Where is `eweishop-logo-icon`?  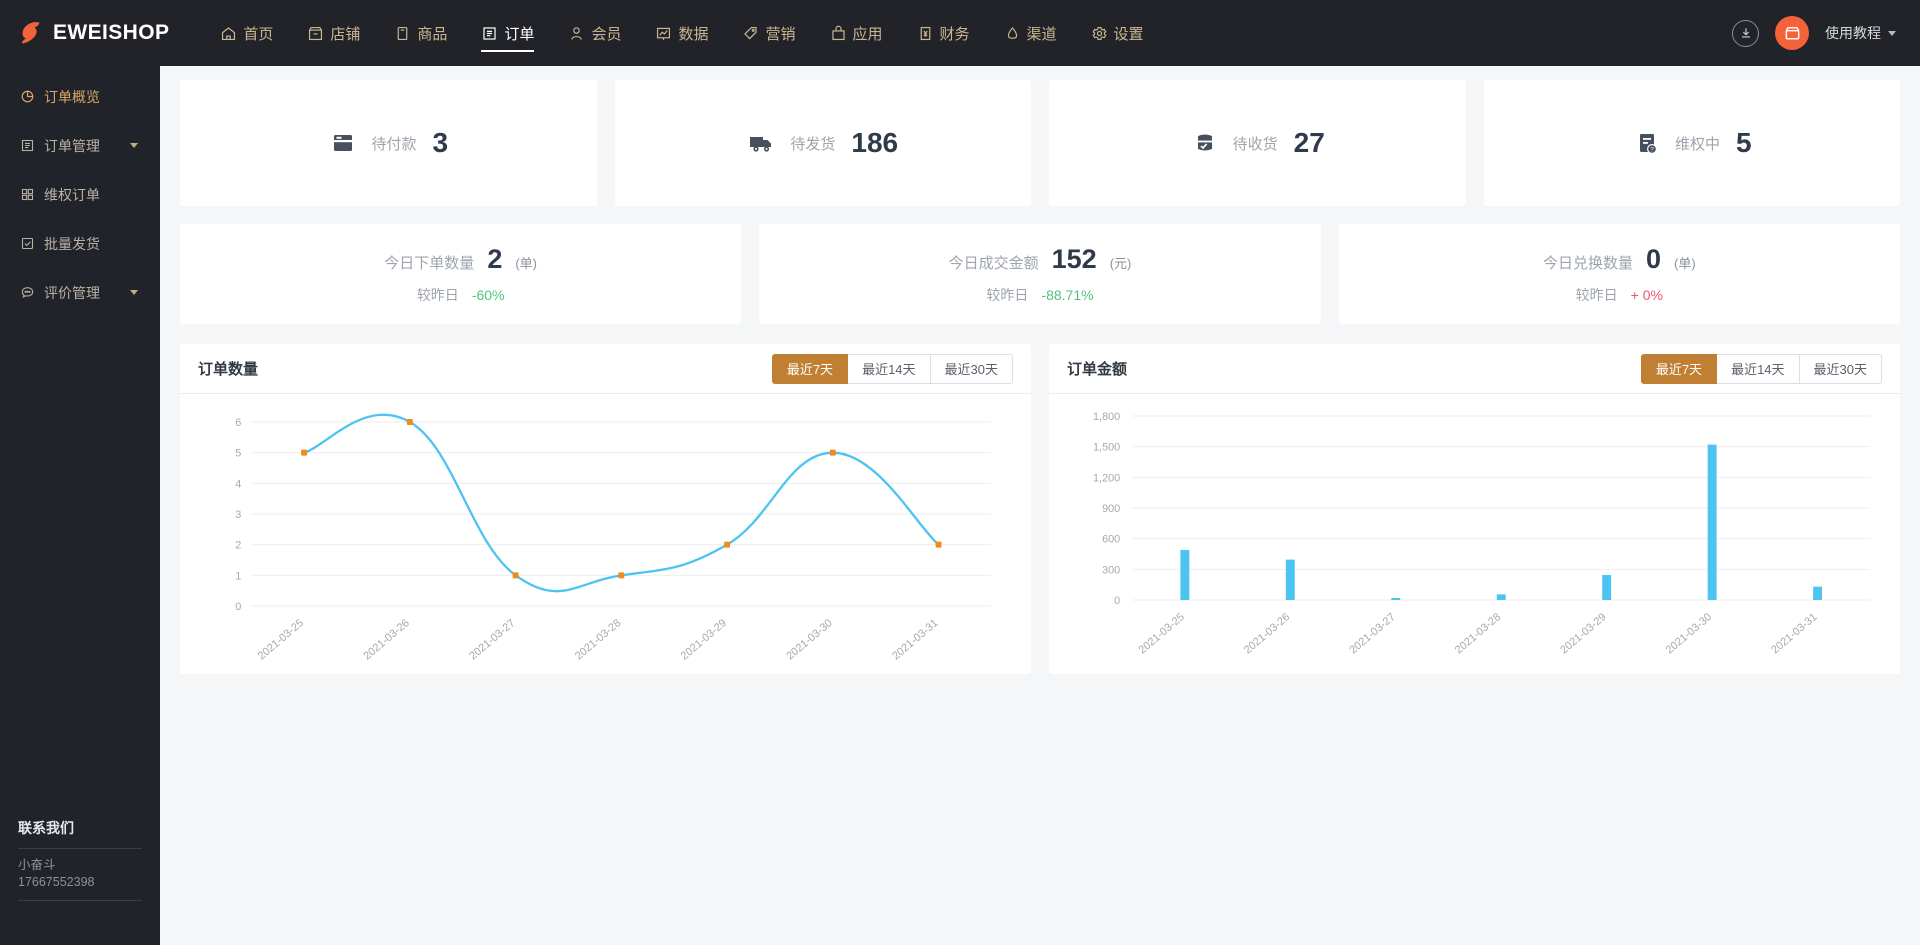
eweishop-logo-icon is located at coordinates (31, 33).